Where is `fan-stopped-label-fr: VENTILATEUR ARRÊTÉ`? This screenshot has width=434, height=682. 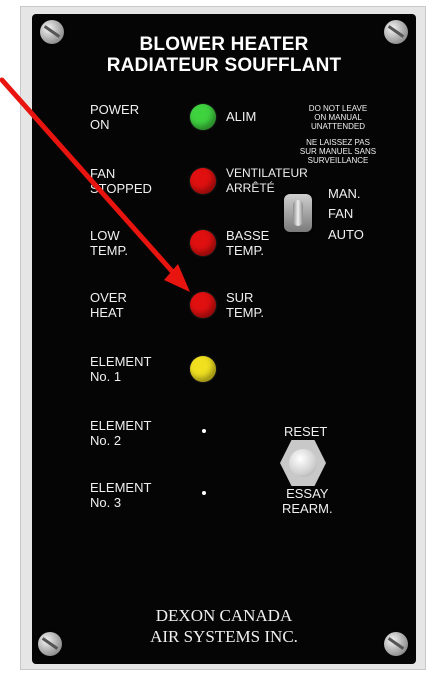 fan-stopped-label-fr: VENTILATEUR ARRÊTÉ is located at coordinates (267, 180).